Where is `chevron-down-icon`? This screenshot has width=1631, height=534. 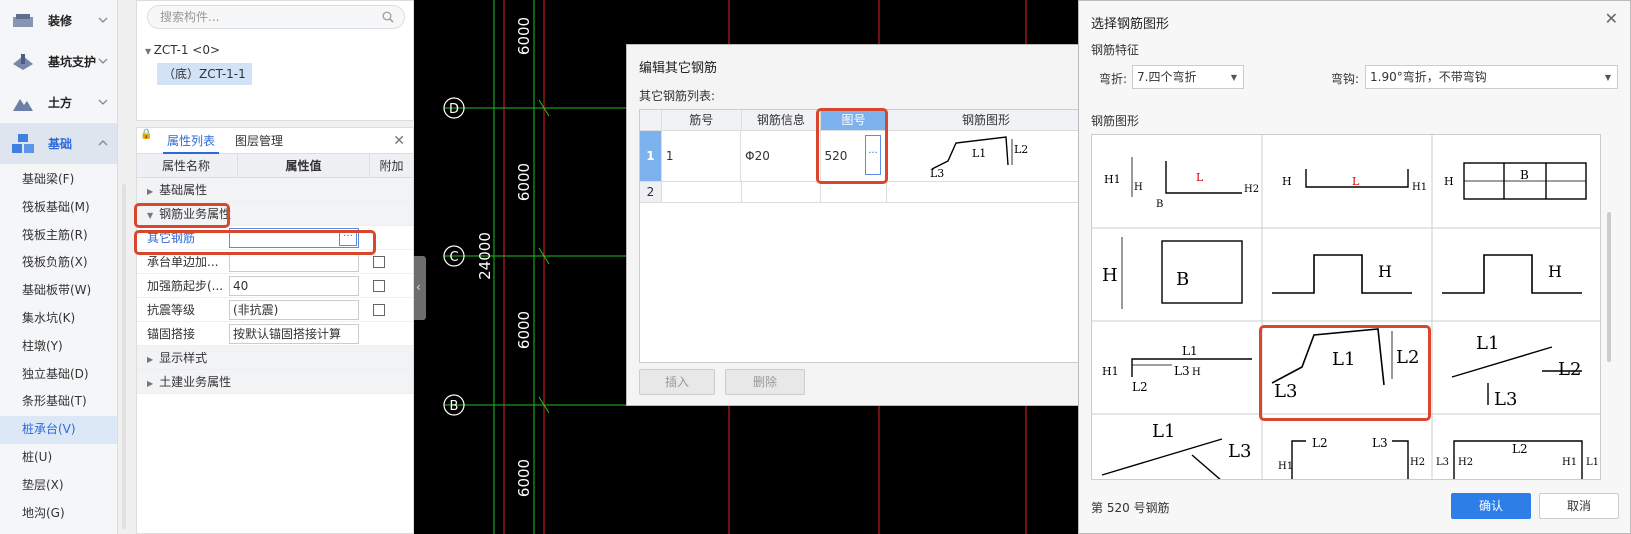 chevron-down-icon is located at coordinates (103, 20).